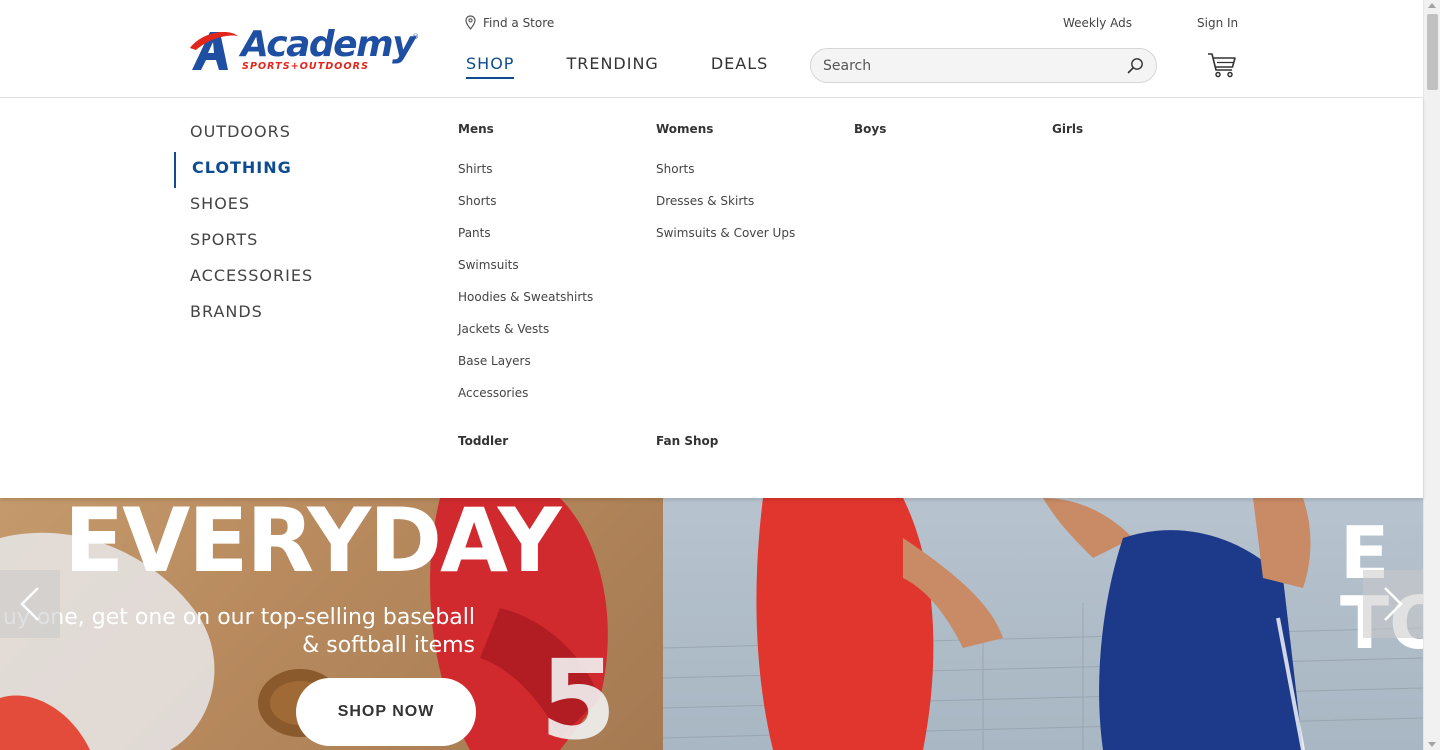  I want to click on column-heading-boys: Boys, so click(870, 130).